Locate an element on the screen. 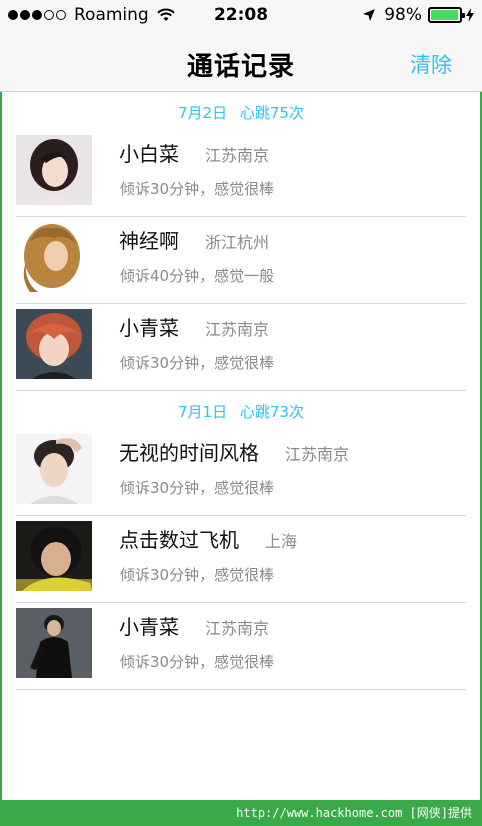  status-bar: Roaming 22:08 98% is located at coordinates (241, 16).